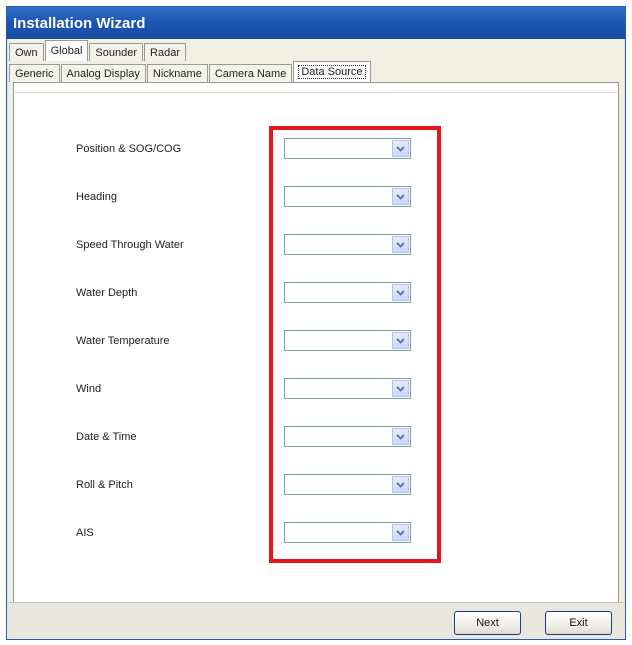  I want to click on window-title: Installation Wizard, so click(79, 23).